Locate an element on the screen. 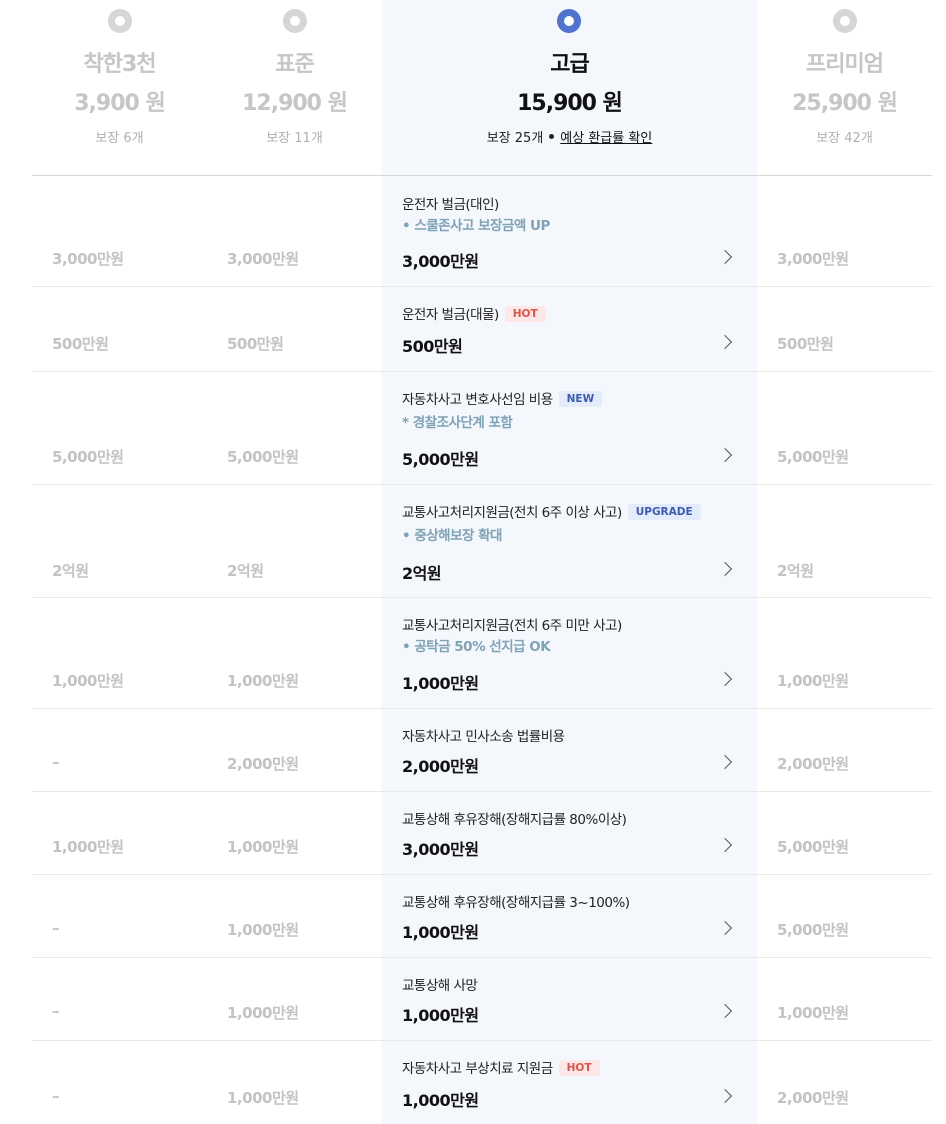 The image size is (946, 1124). coverage-title: 교통사고처리지원금(전치 6주 이상 사고) UPGRADE is located at coordinates (551, 511).